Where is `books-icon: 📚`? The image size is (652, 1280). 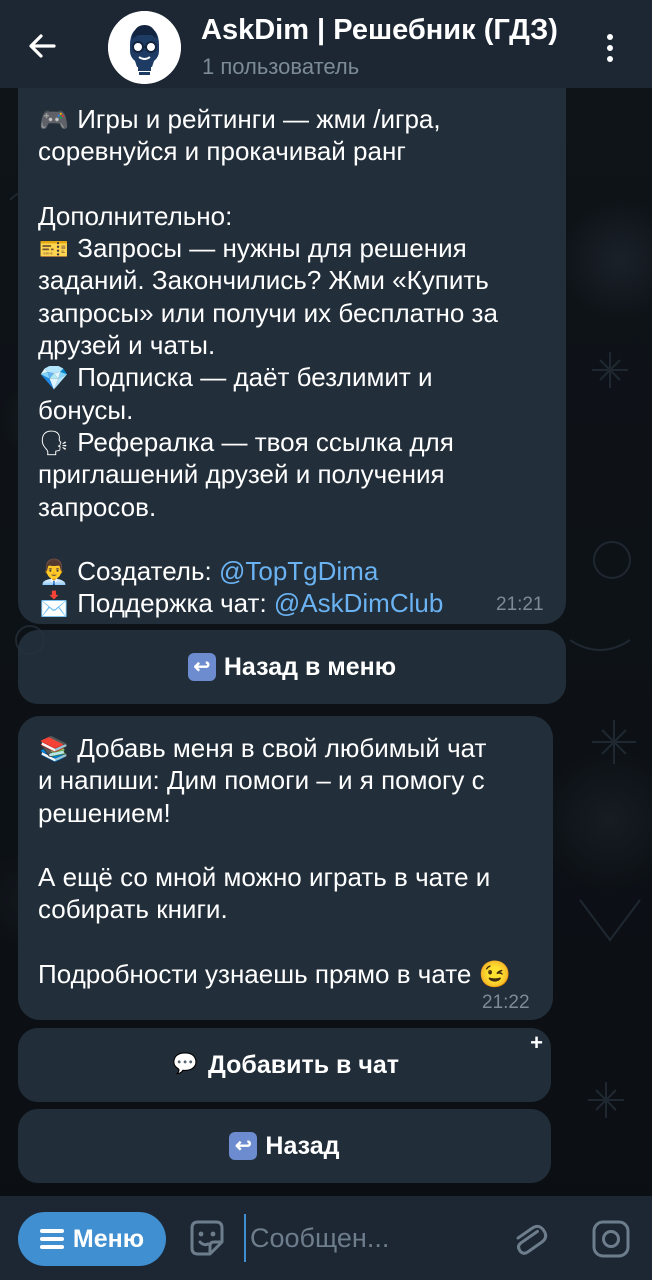
books-icon: 📚 is located at coordinates (54, 749).